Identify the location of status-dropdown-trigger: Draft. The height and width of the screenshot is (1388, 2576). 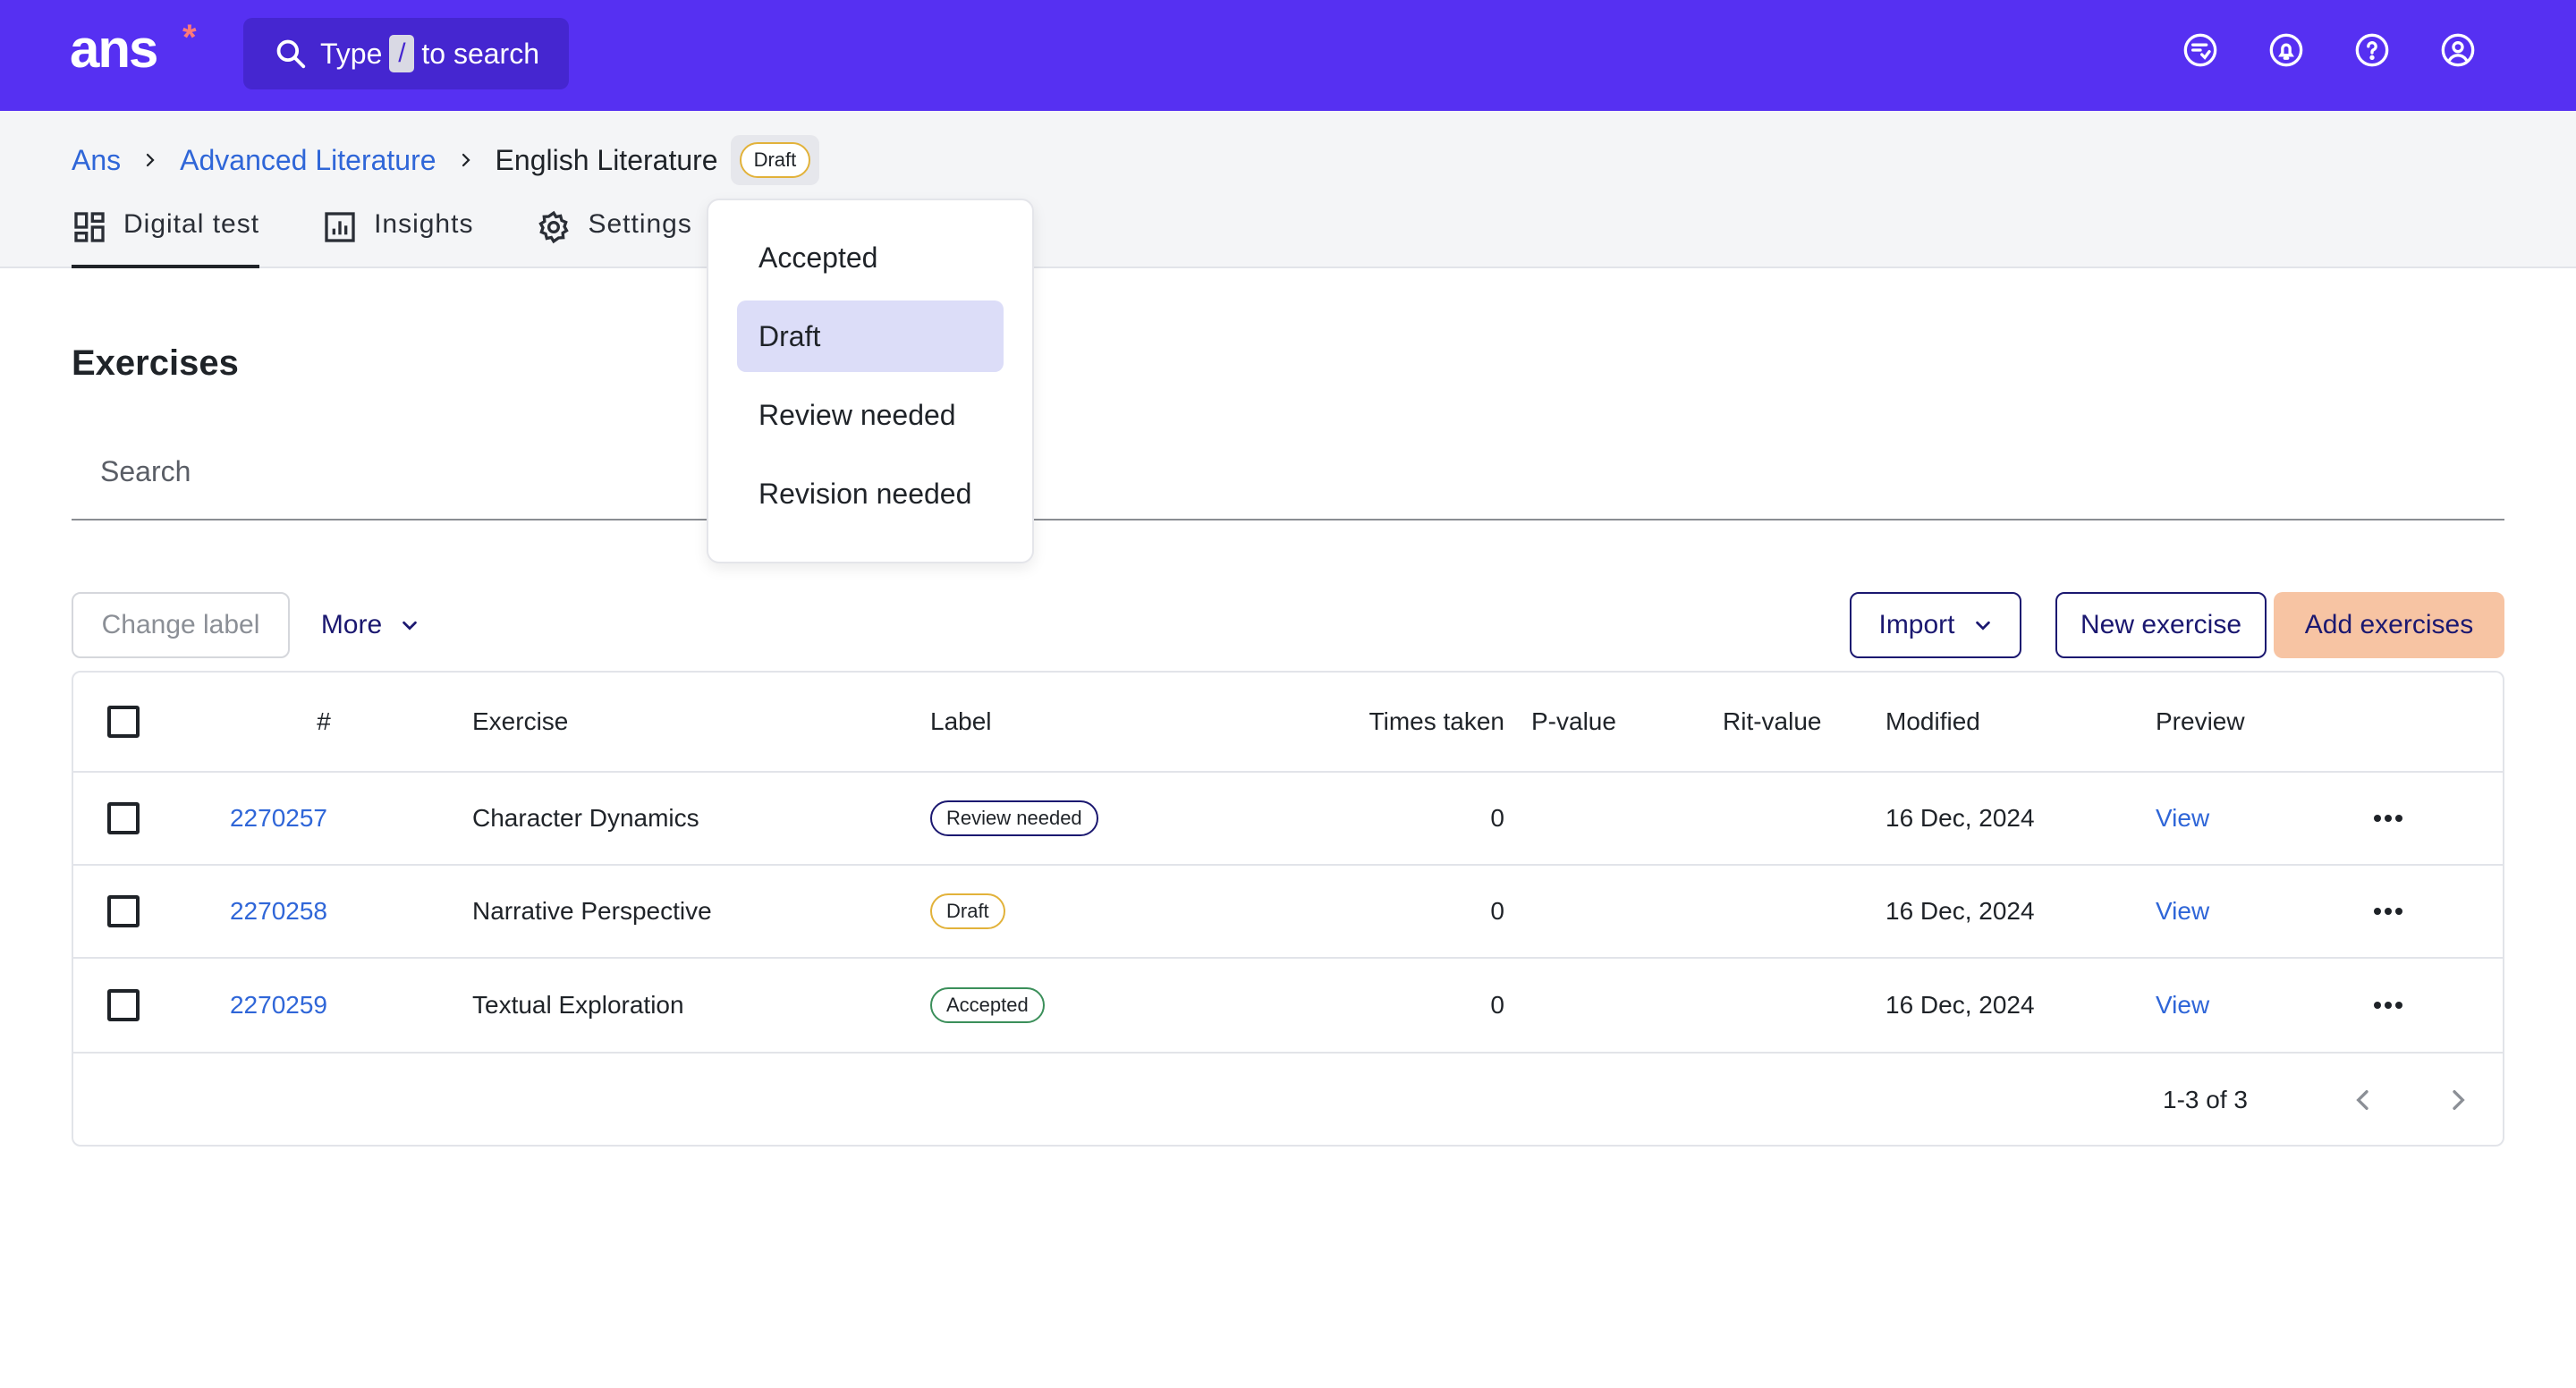
(775, 160).